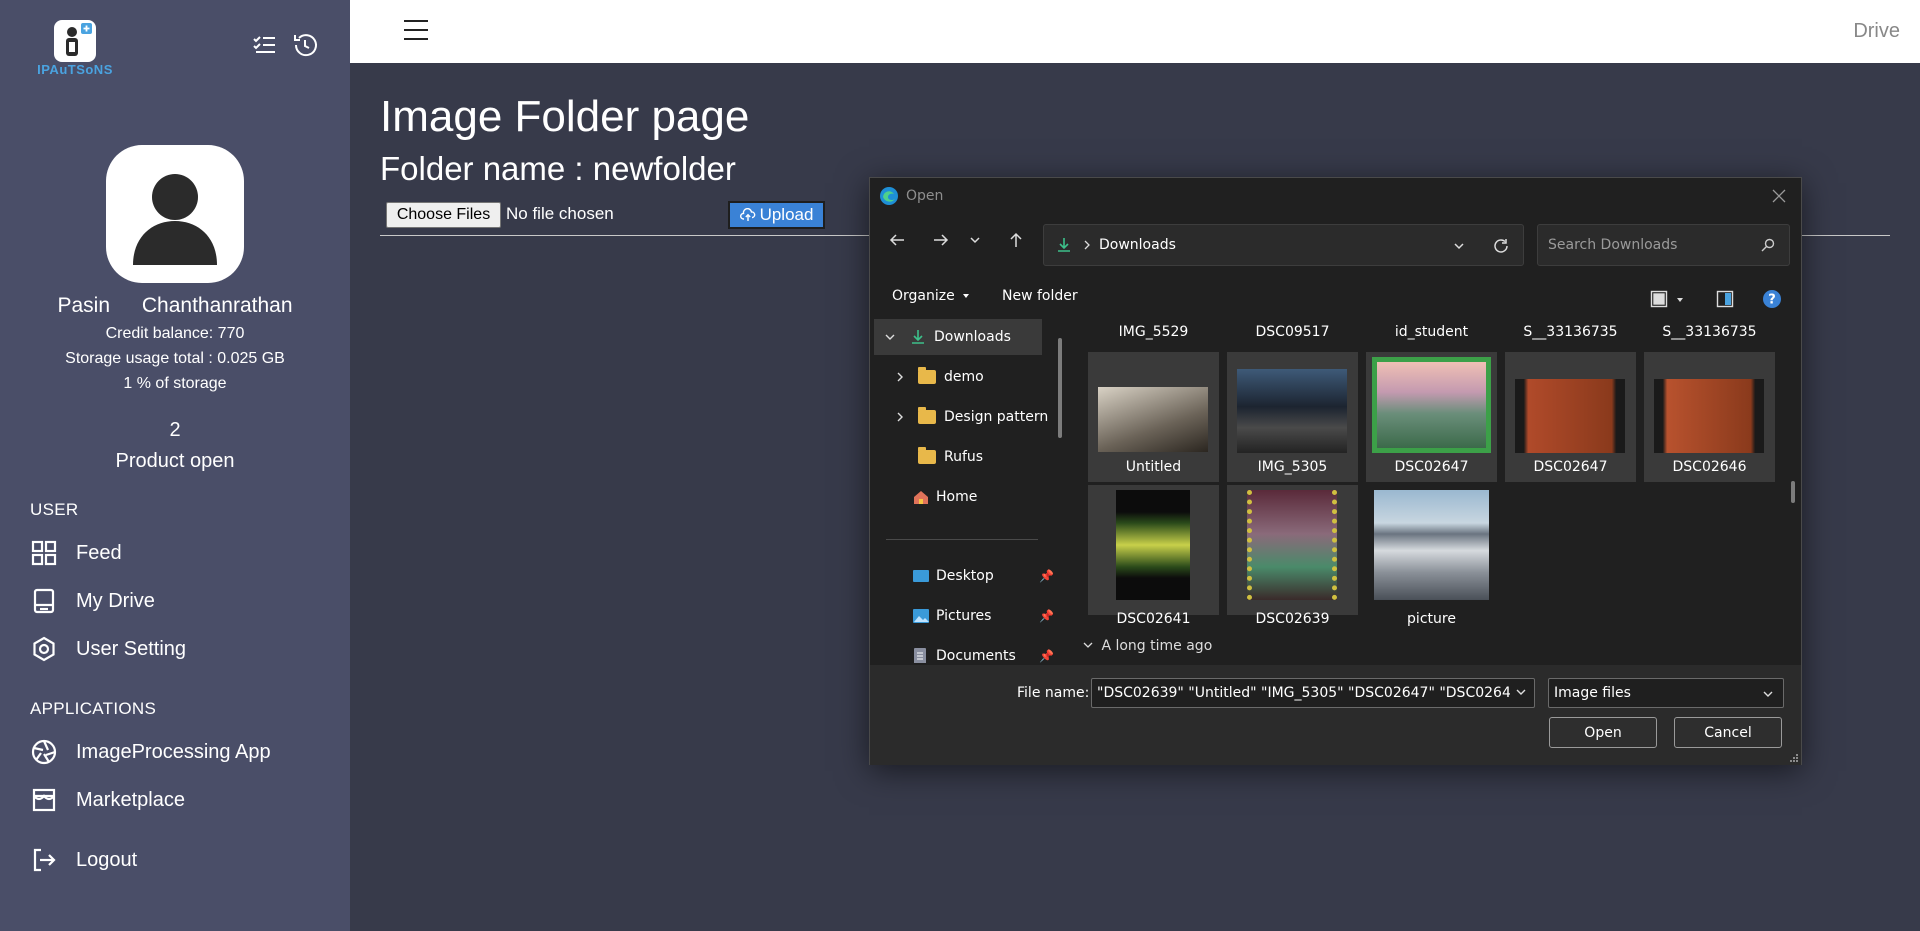  What do you see at coordinates (75, 49) in the screenshot?
I see `app-logo: IPAuTSoNS` at bounding box center [75, 49].